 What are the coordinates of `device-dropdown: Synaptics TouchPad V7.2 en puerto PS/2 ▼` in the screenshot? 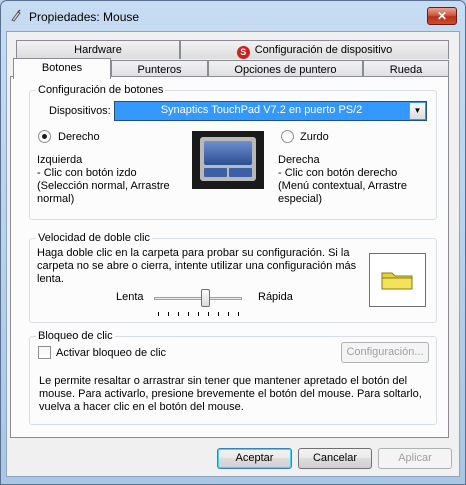 It's located at (270, 111).